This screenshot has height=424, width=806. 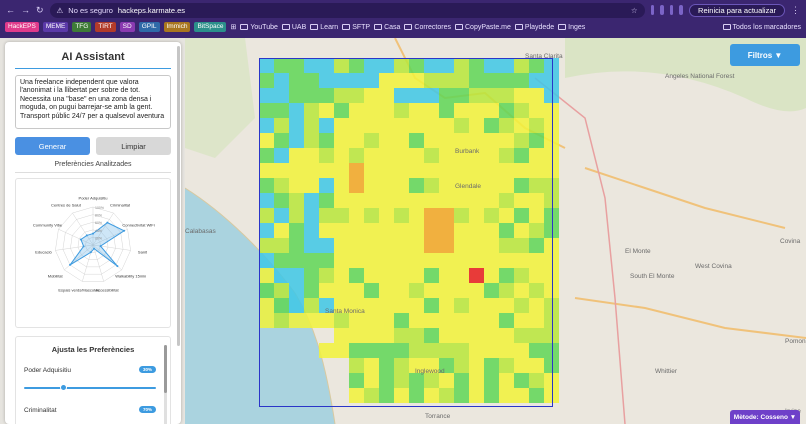 I want to click on bookmark-tag: TFG, so click(x=82, y=27).